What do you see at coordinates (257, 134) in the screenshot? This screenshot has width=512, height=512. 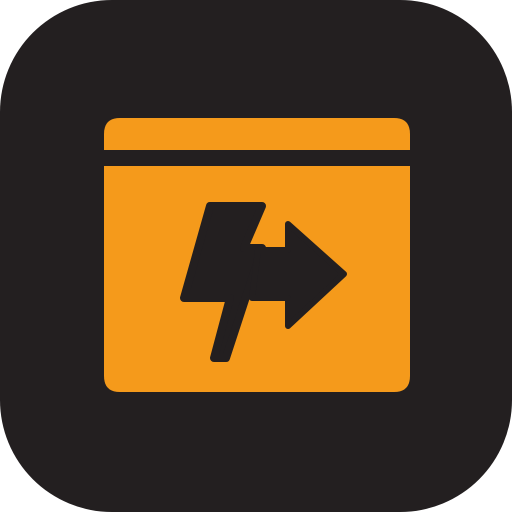 I see `window-title-bar` at bounding box center [257, 134].